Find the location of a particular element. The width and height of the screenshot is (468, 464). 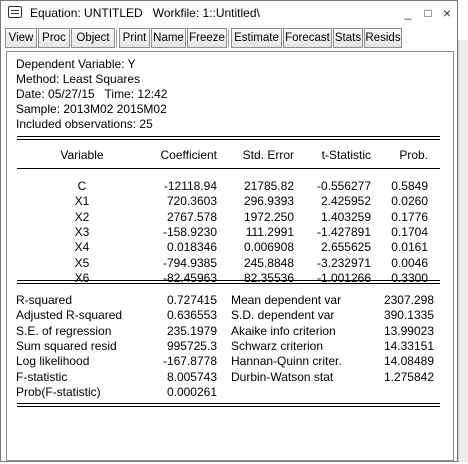

prob-cell: 0.1704 is located at coordinates (409, 231).